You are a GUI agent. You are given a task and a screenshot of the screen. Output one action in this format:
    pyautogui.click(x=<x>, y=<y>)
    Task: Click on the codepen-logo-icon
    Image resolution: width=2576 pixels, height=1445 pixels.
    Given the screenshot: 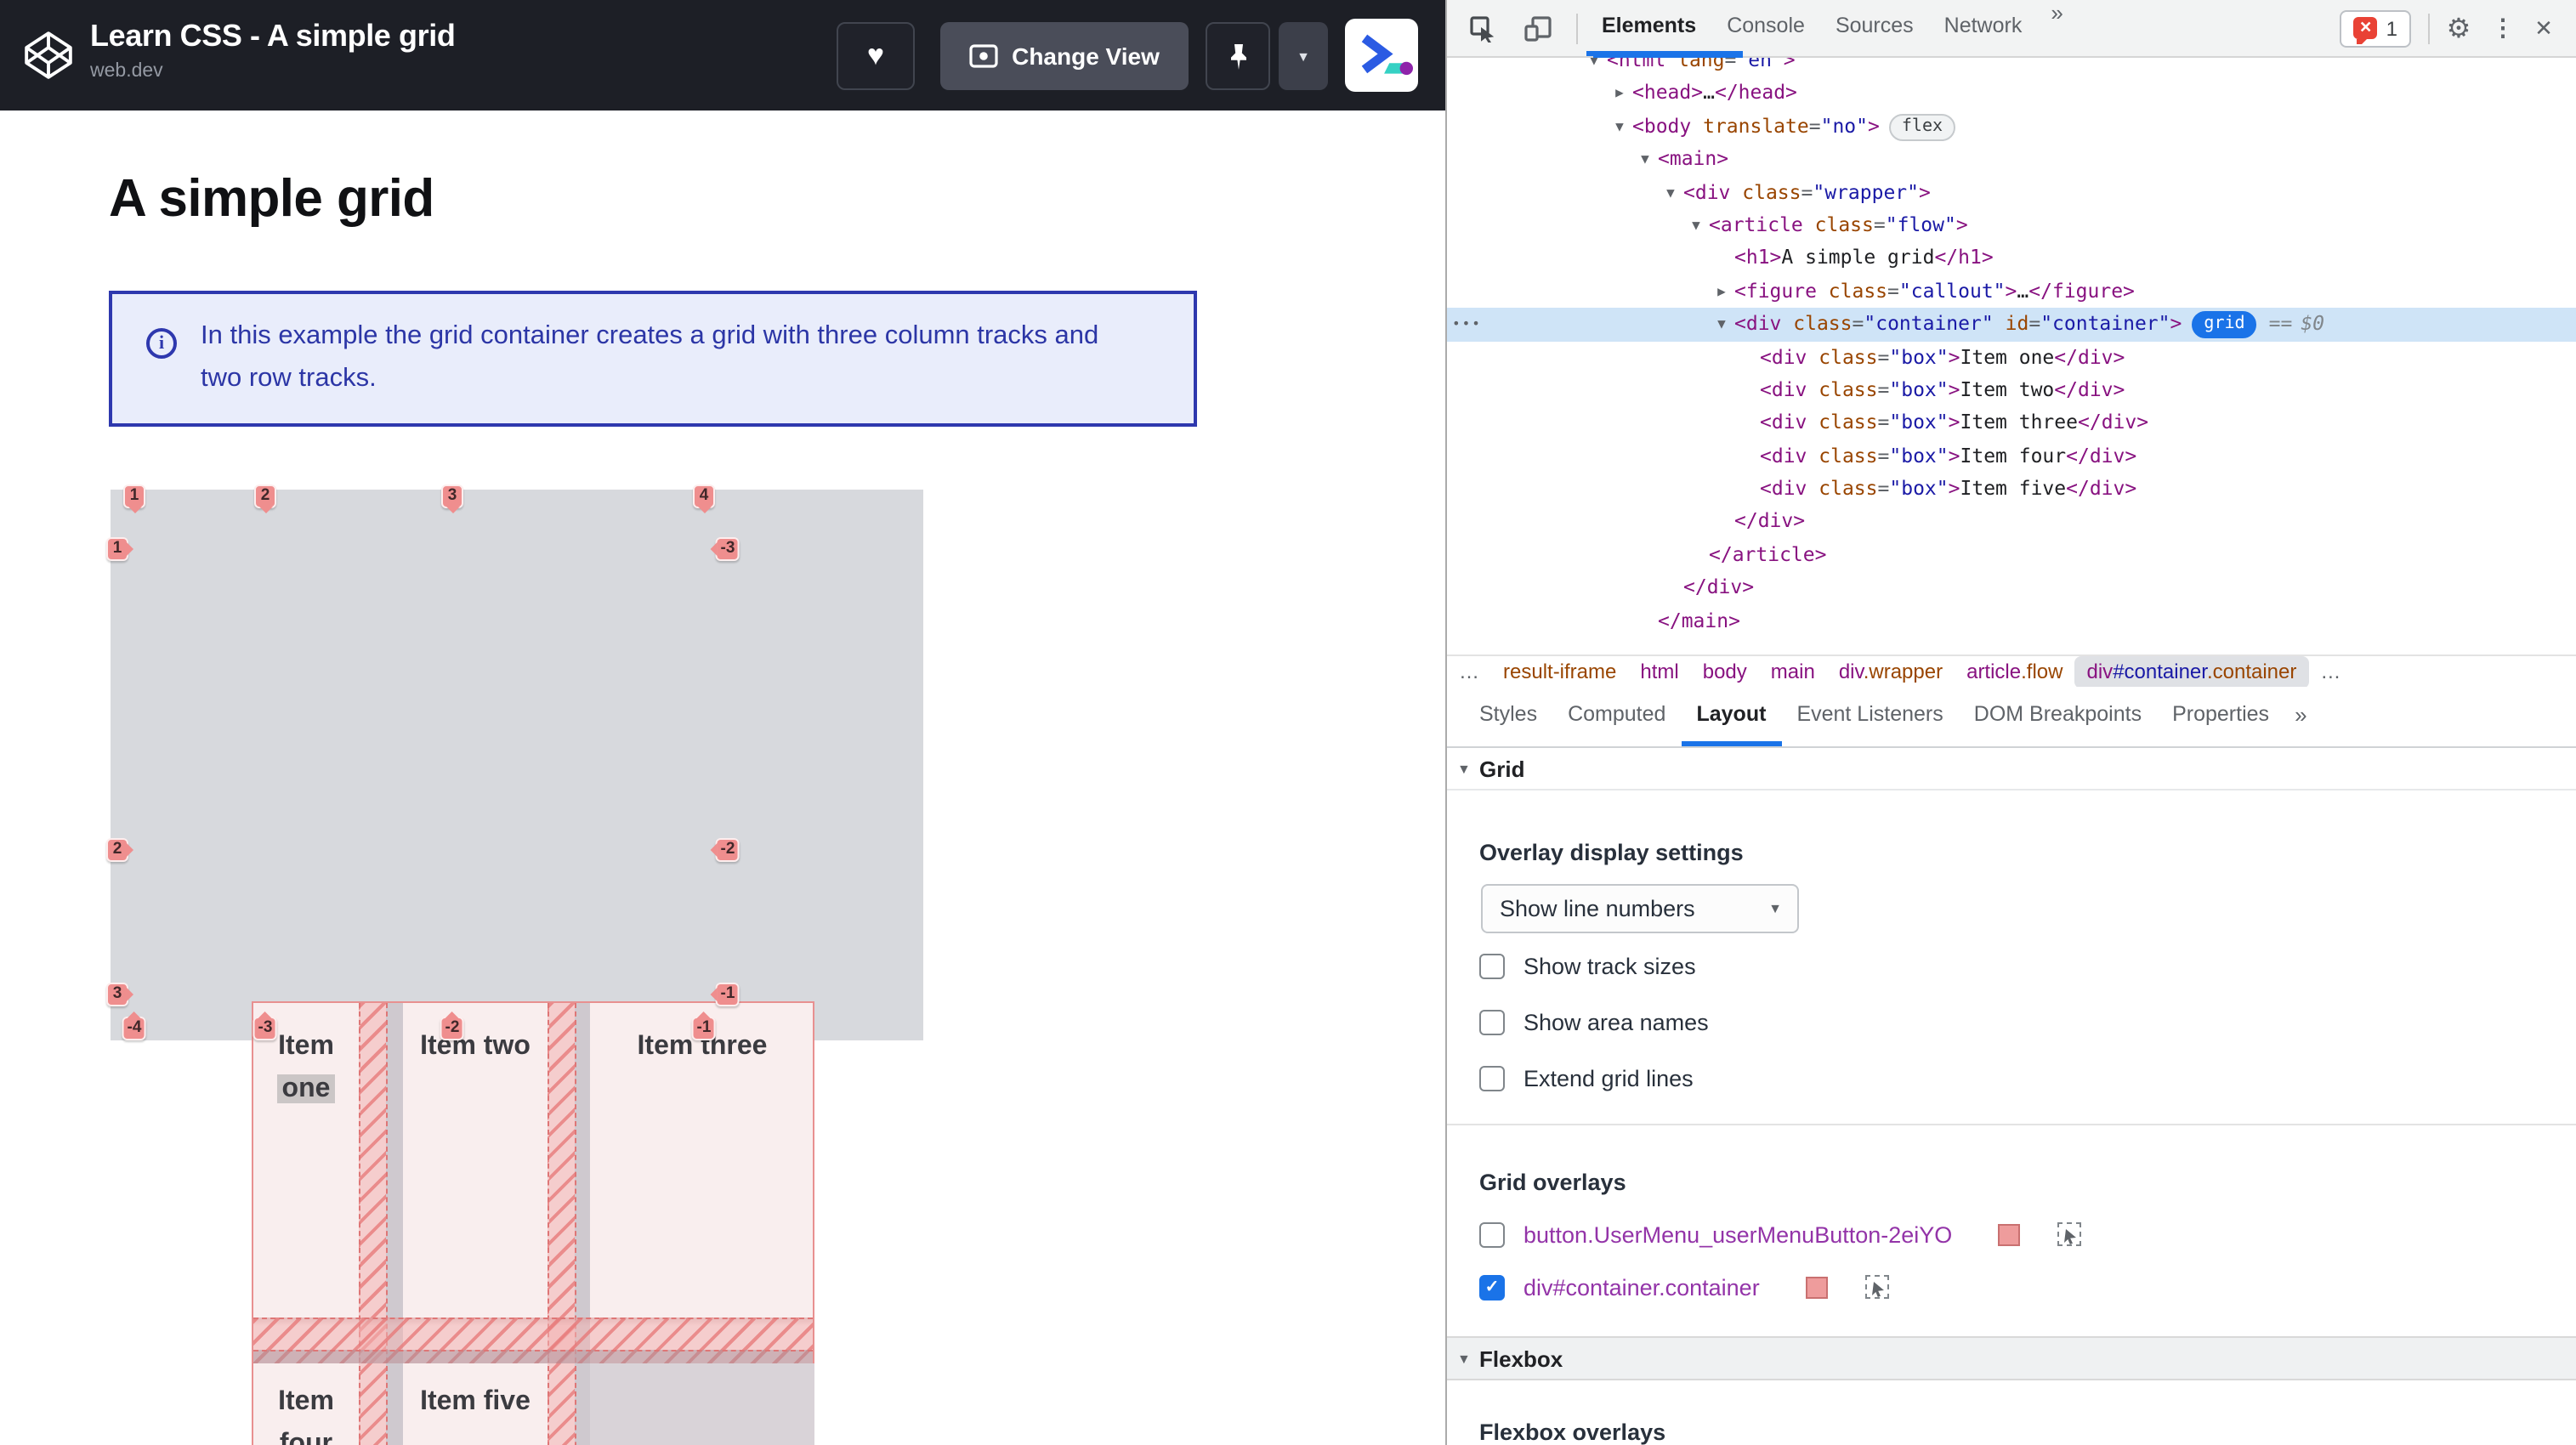 What is the action you would take?
    pyautogui.click(x=49, y=55)
    